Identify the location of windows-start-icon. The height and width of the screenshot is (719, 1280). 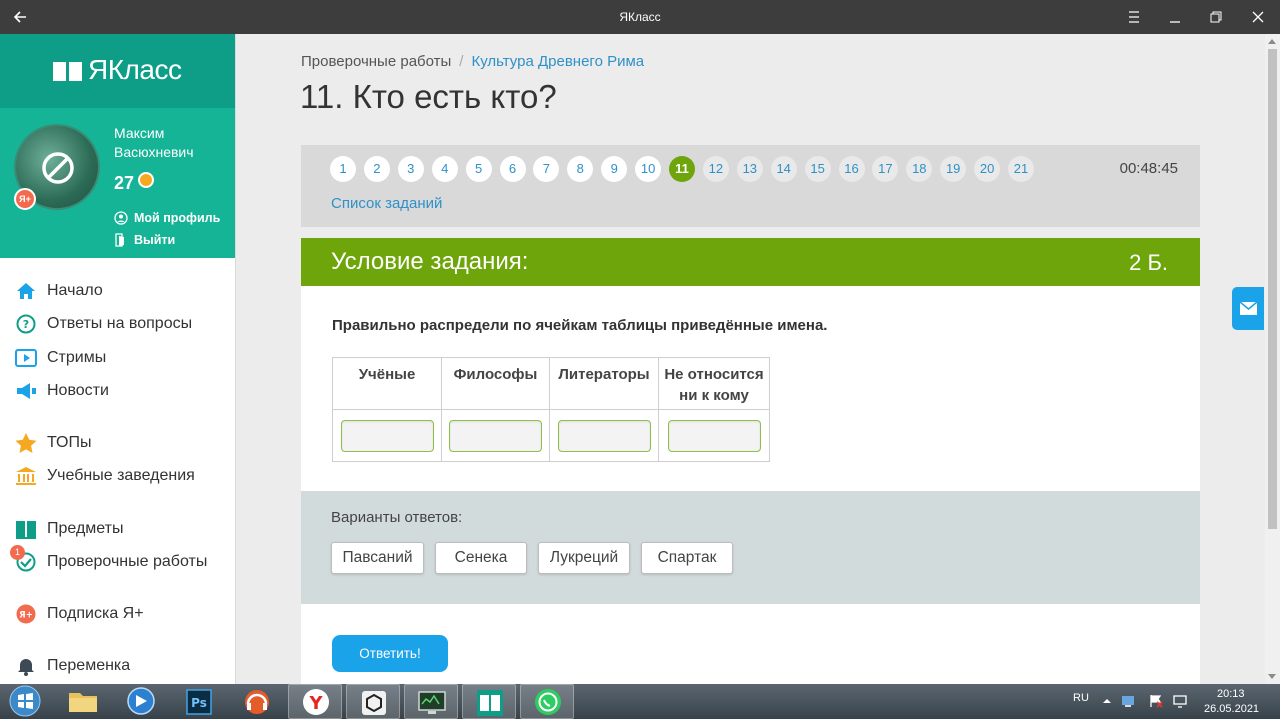
(25, 701).